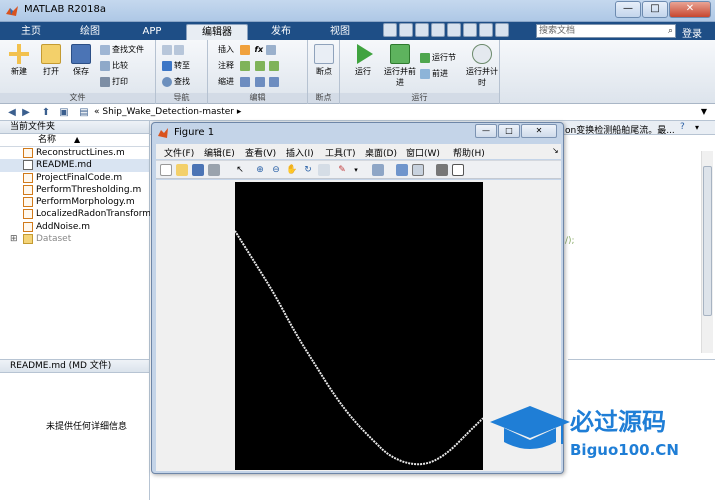  Describe the element at coordinates (51, 60) in the screenshot. I see `open-button: 打开` at that location.